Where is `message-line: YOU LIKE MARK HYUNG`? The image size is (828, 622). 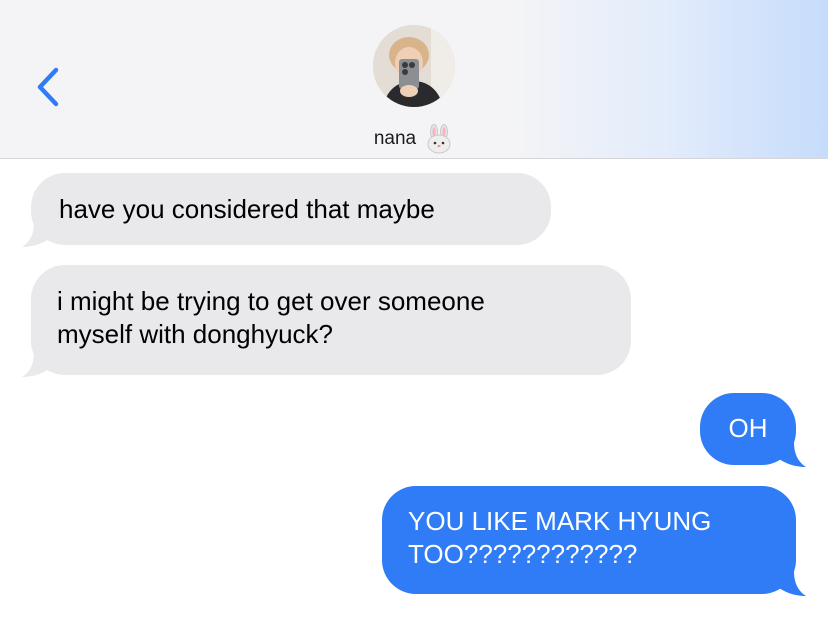 message-line: YOU LIKE MARK HYUNG is located at coordinates (560, 521).